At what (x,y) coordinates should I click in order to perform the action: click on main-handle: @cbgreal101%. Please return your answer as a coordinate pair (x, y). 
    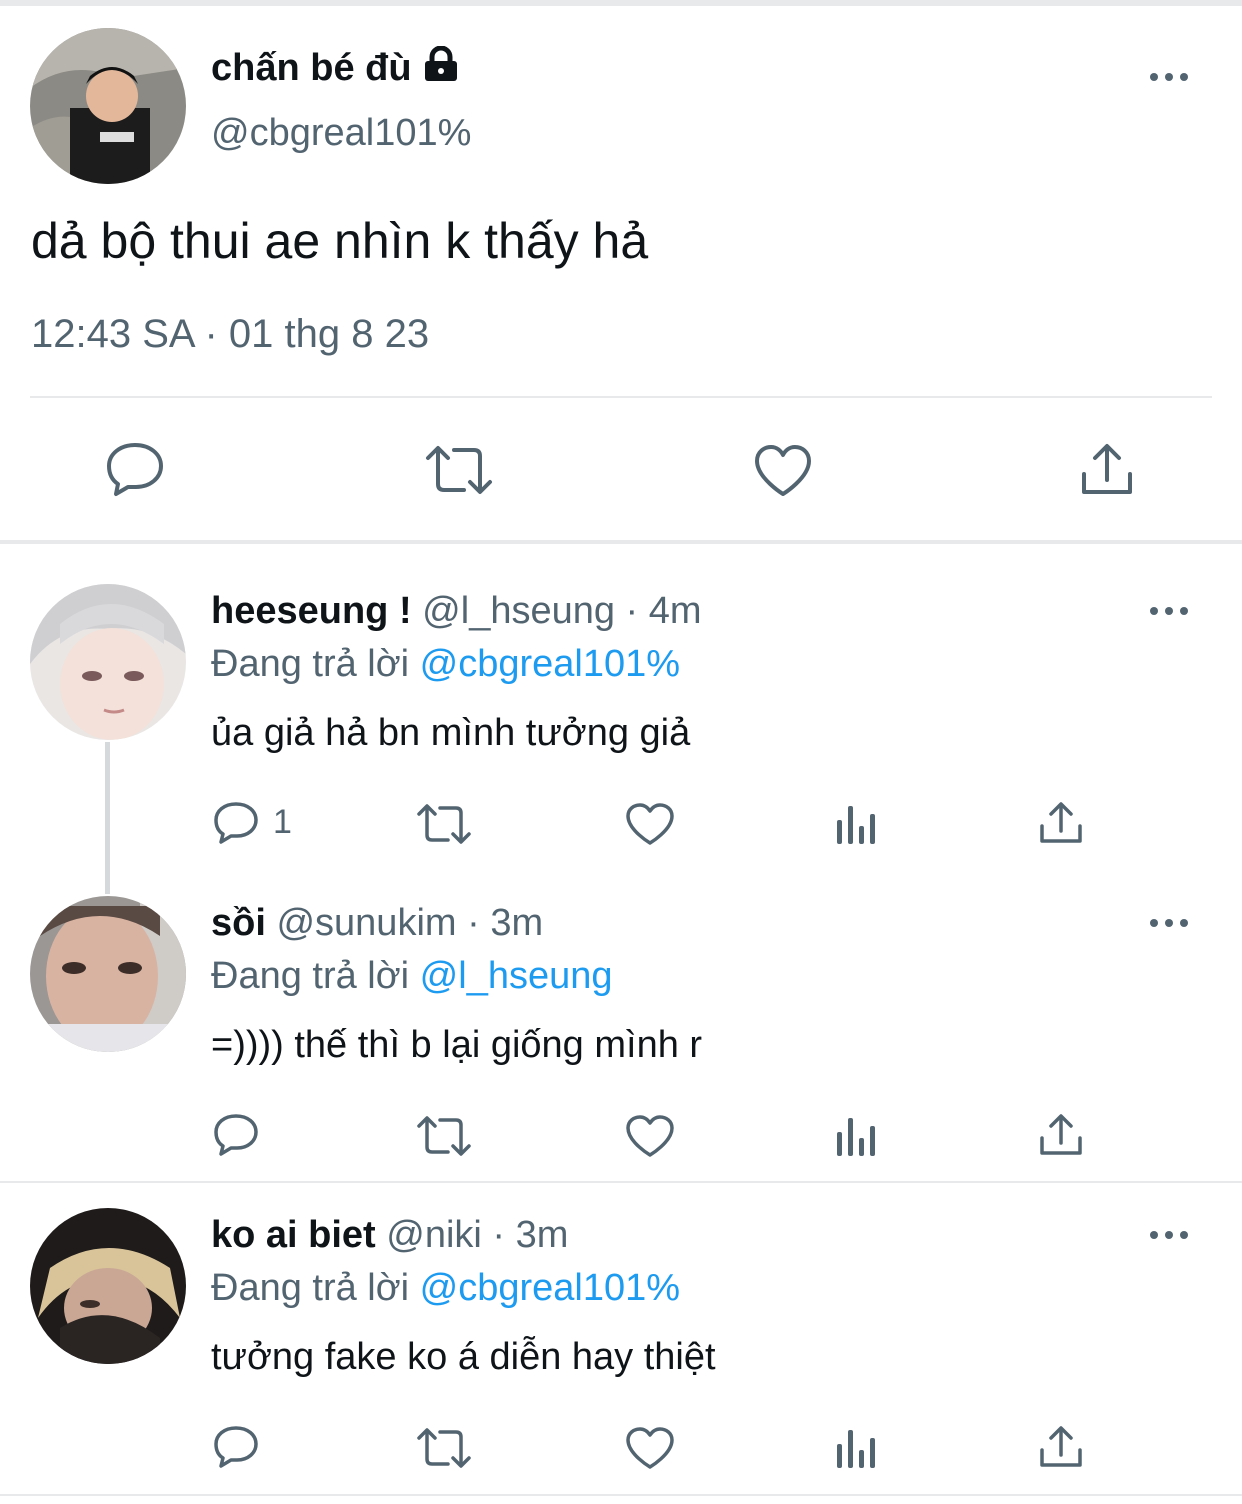
    Looking at the image, I should click on (341, 133).